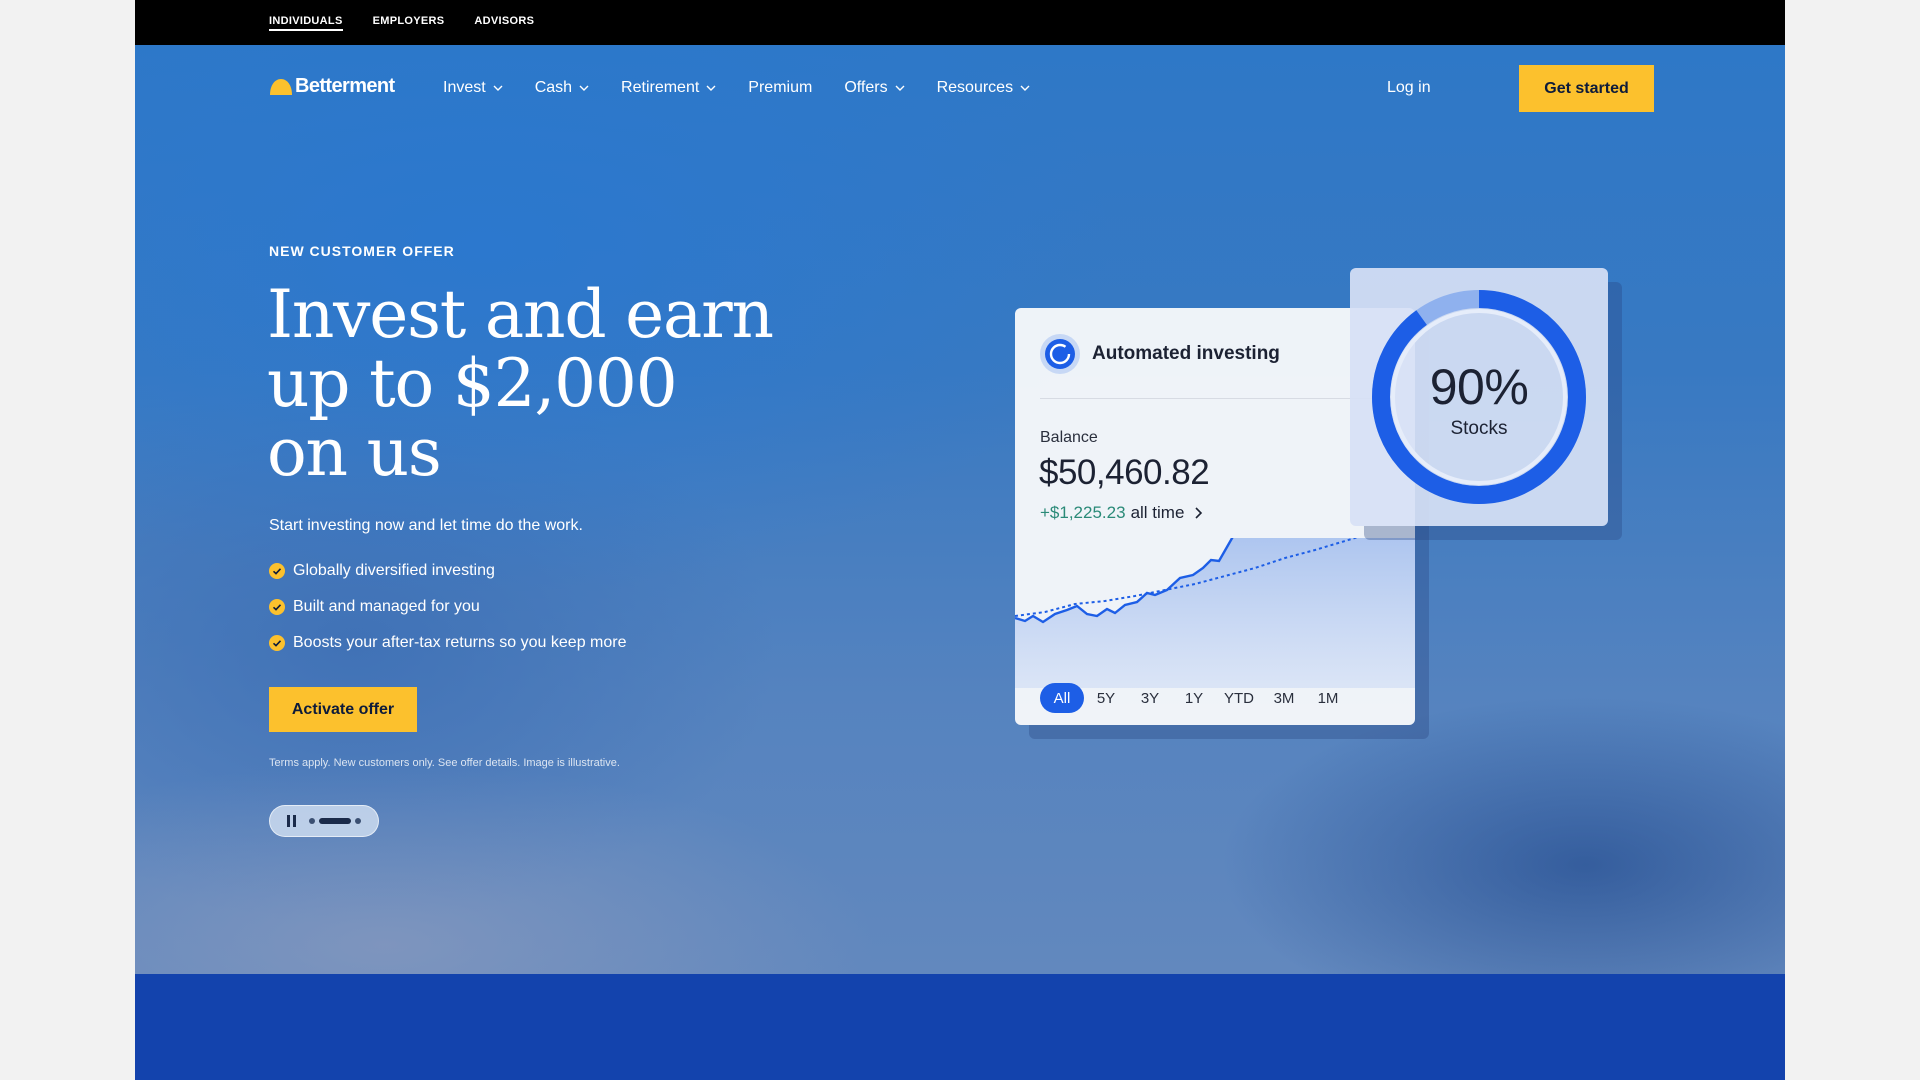  Describe the element at coordinates (1157, 512) in the screenshot. I see `gain-suffix: all time` at that location.